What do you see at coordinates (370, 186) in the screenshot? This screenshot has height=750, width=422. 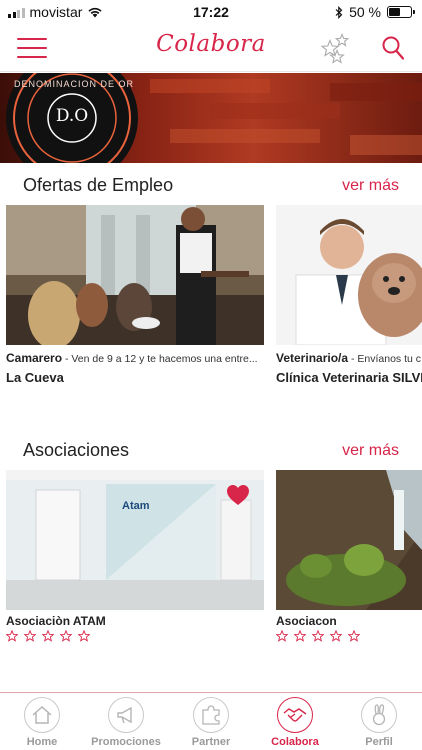 I see `jobs-more-link: ver más` at bounding box center [370, 186].